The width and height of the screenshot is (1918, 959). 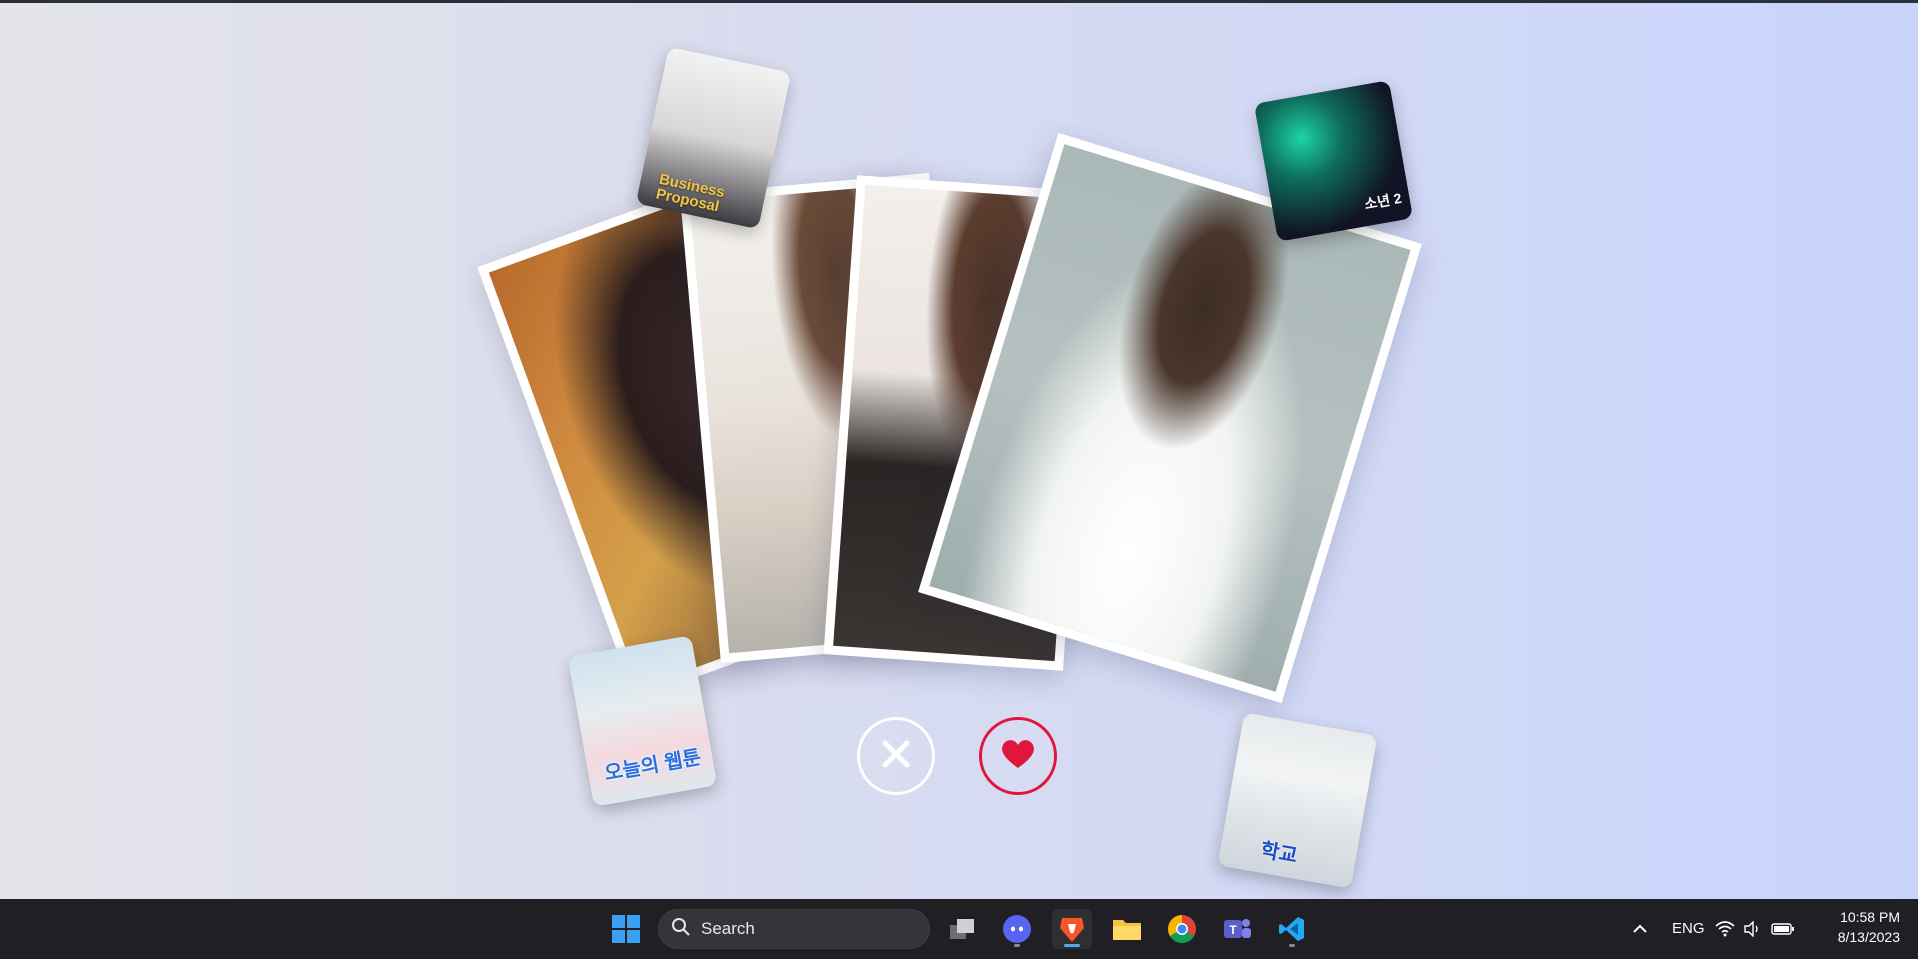 I want to click on volume-icon, so click(x=1753, y=929).